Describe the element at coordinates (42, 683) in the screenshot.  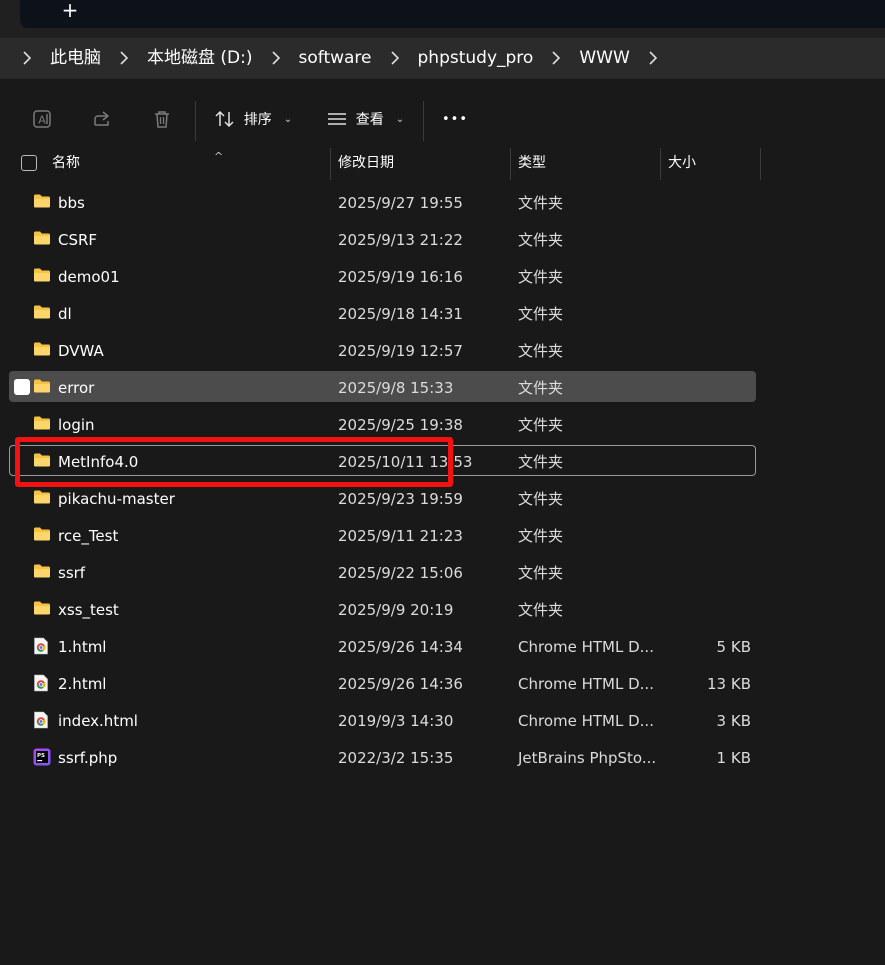
I see `chrome-html-icon` at that location.